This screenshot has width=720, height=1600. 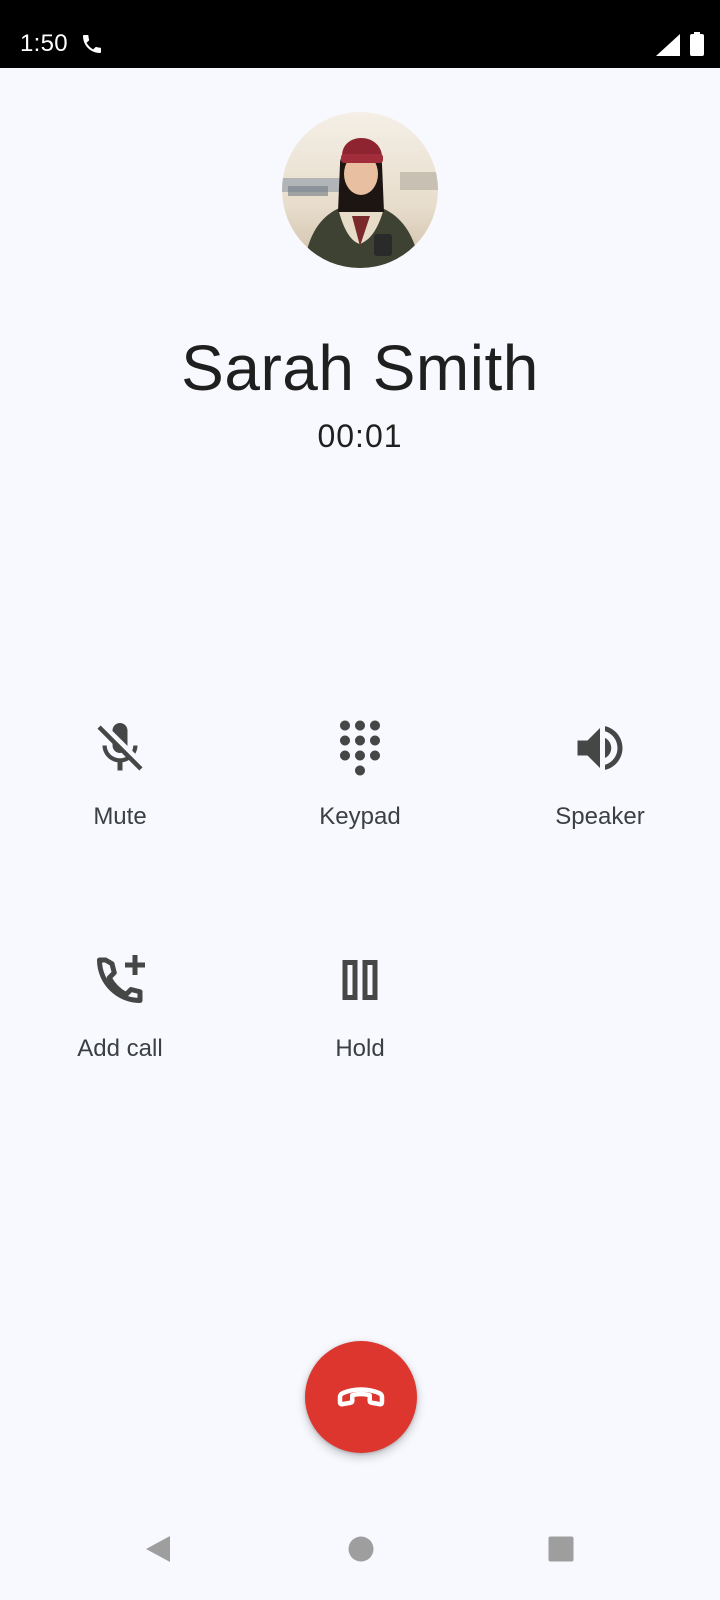 What do you see at coordinates (121, 979) in the screenshot?
I see `add-call-icon` at bounding box center [121, 979].